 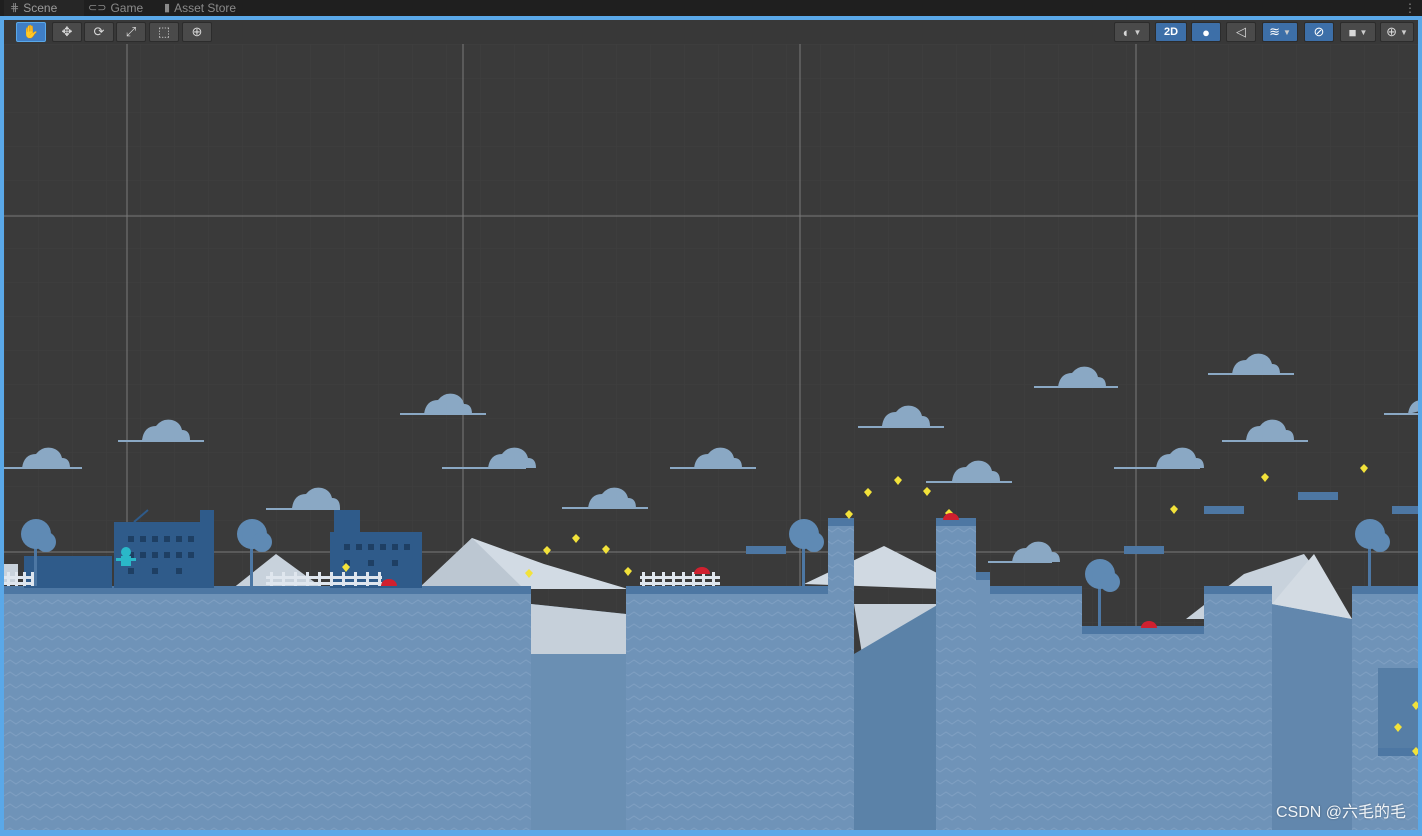 I want to click on move-tool-button: ✥, so click(x=67, y=32).